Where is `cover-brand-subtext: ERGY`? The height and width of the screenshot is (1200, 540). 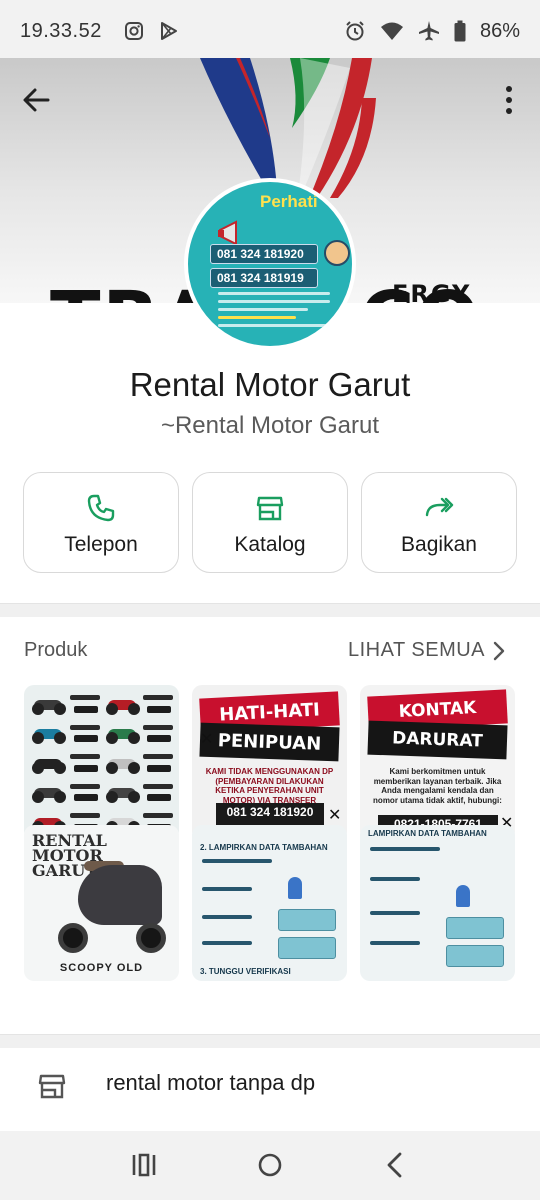 cover-brand-subtext: ERGY is located at coordinates (432, 291).